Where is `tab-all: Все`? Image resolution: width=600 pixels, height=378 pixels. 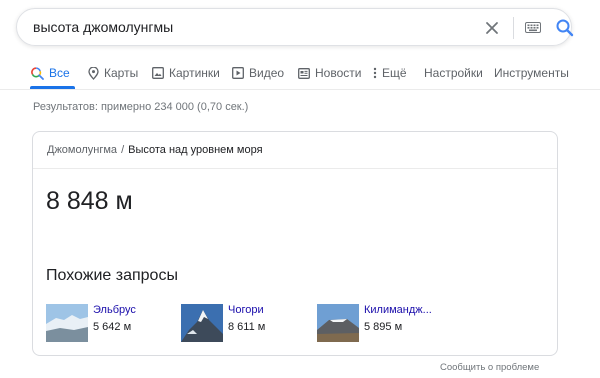 tab-all: Все is located at coordinates (50, 73).